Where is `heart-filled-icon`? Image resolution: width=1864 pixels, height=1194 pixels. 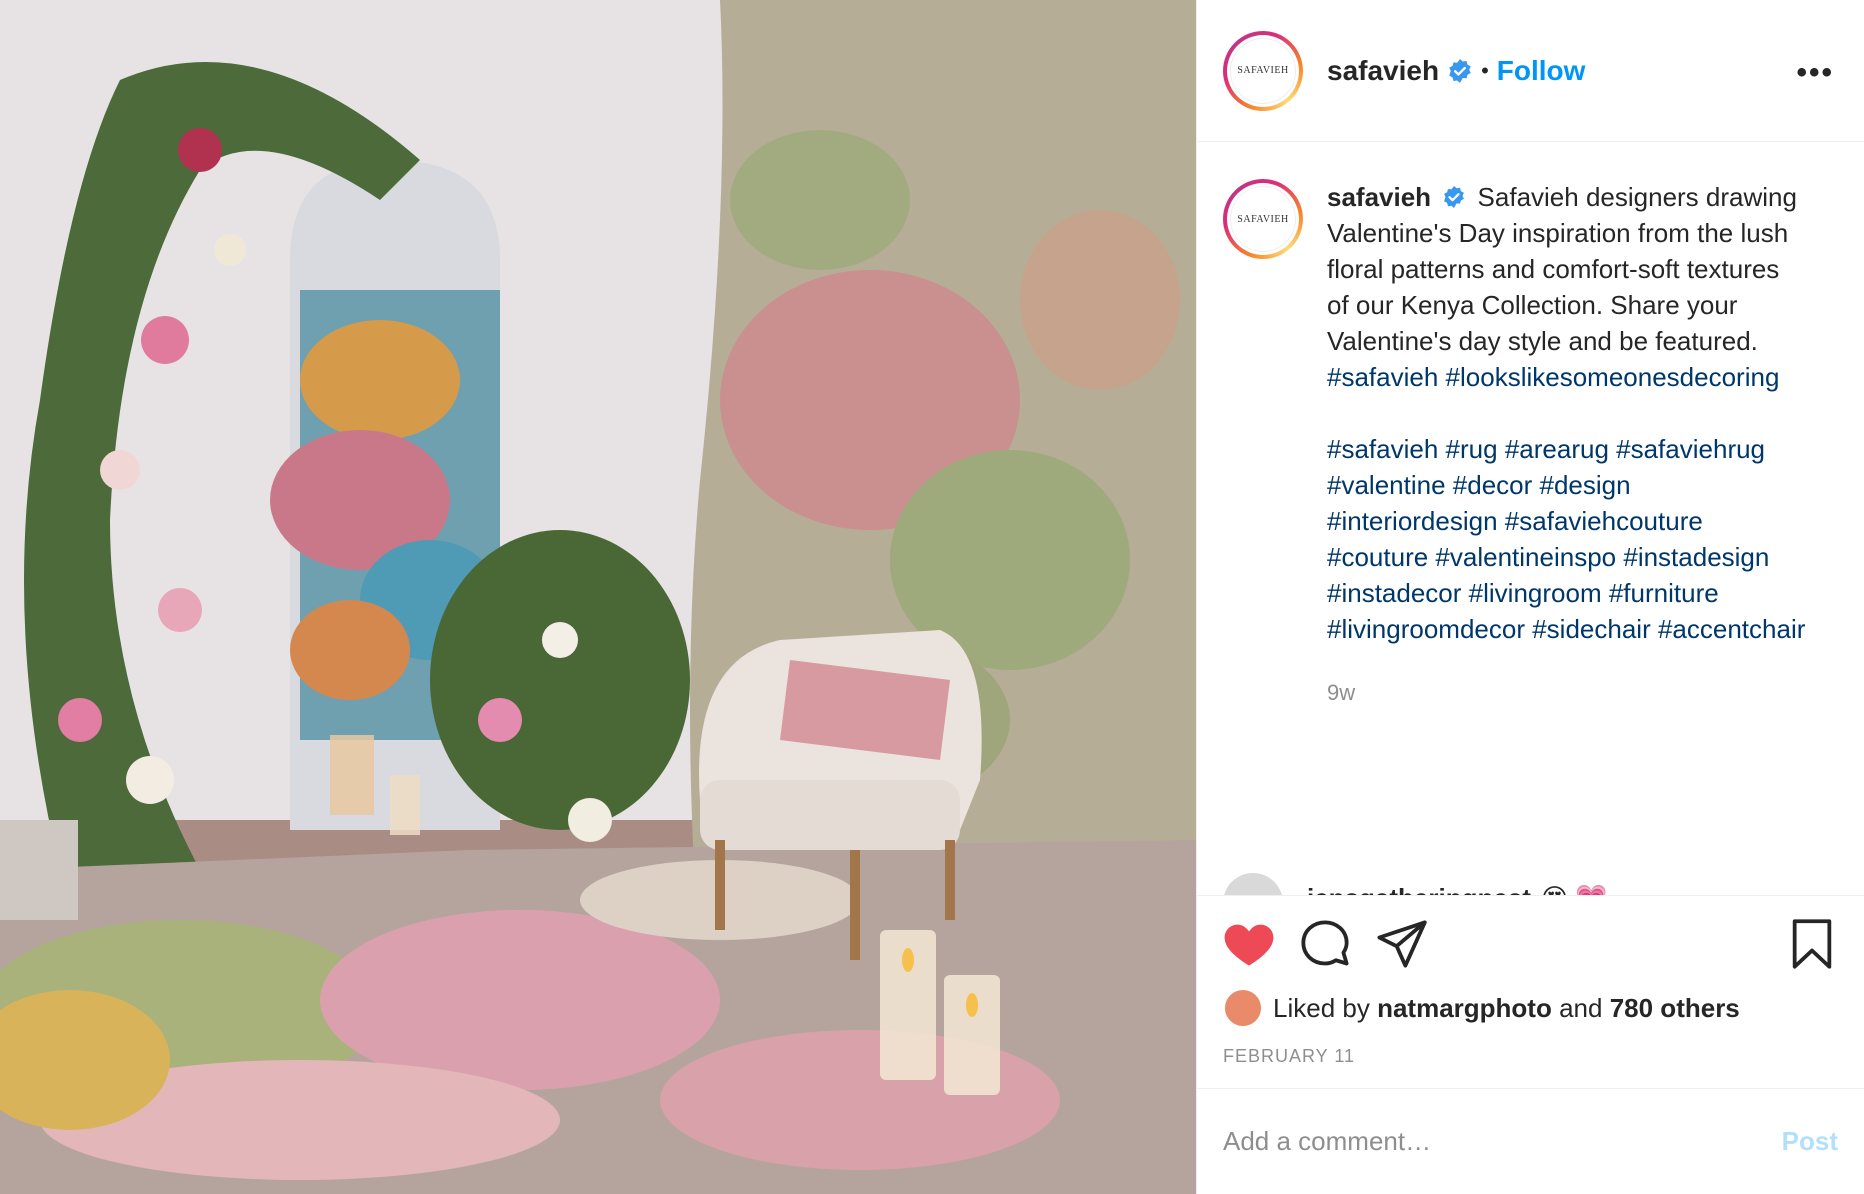 heart-filled-icon is located at coordinates (1249, 944).